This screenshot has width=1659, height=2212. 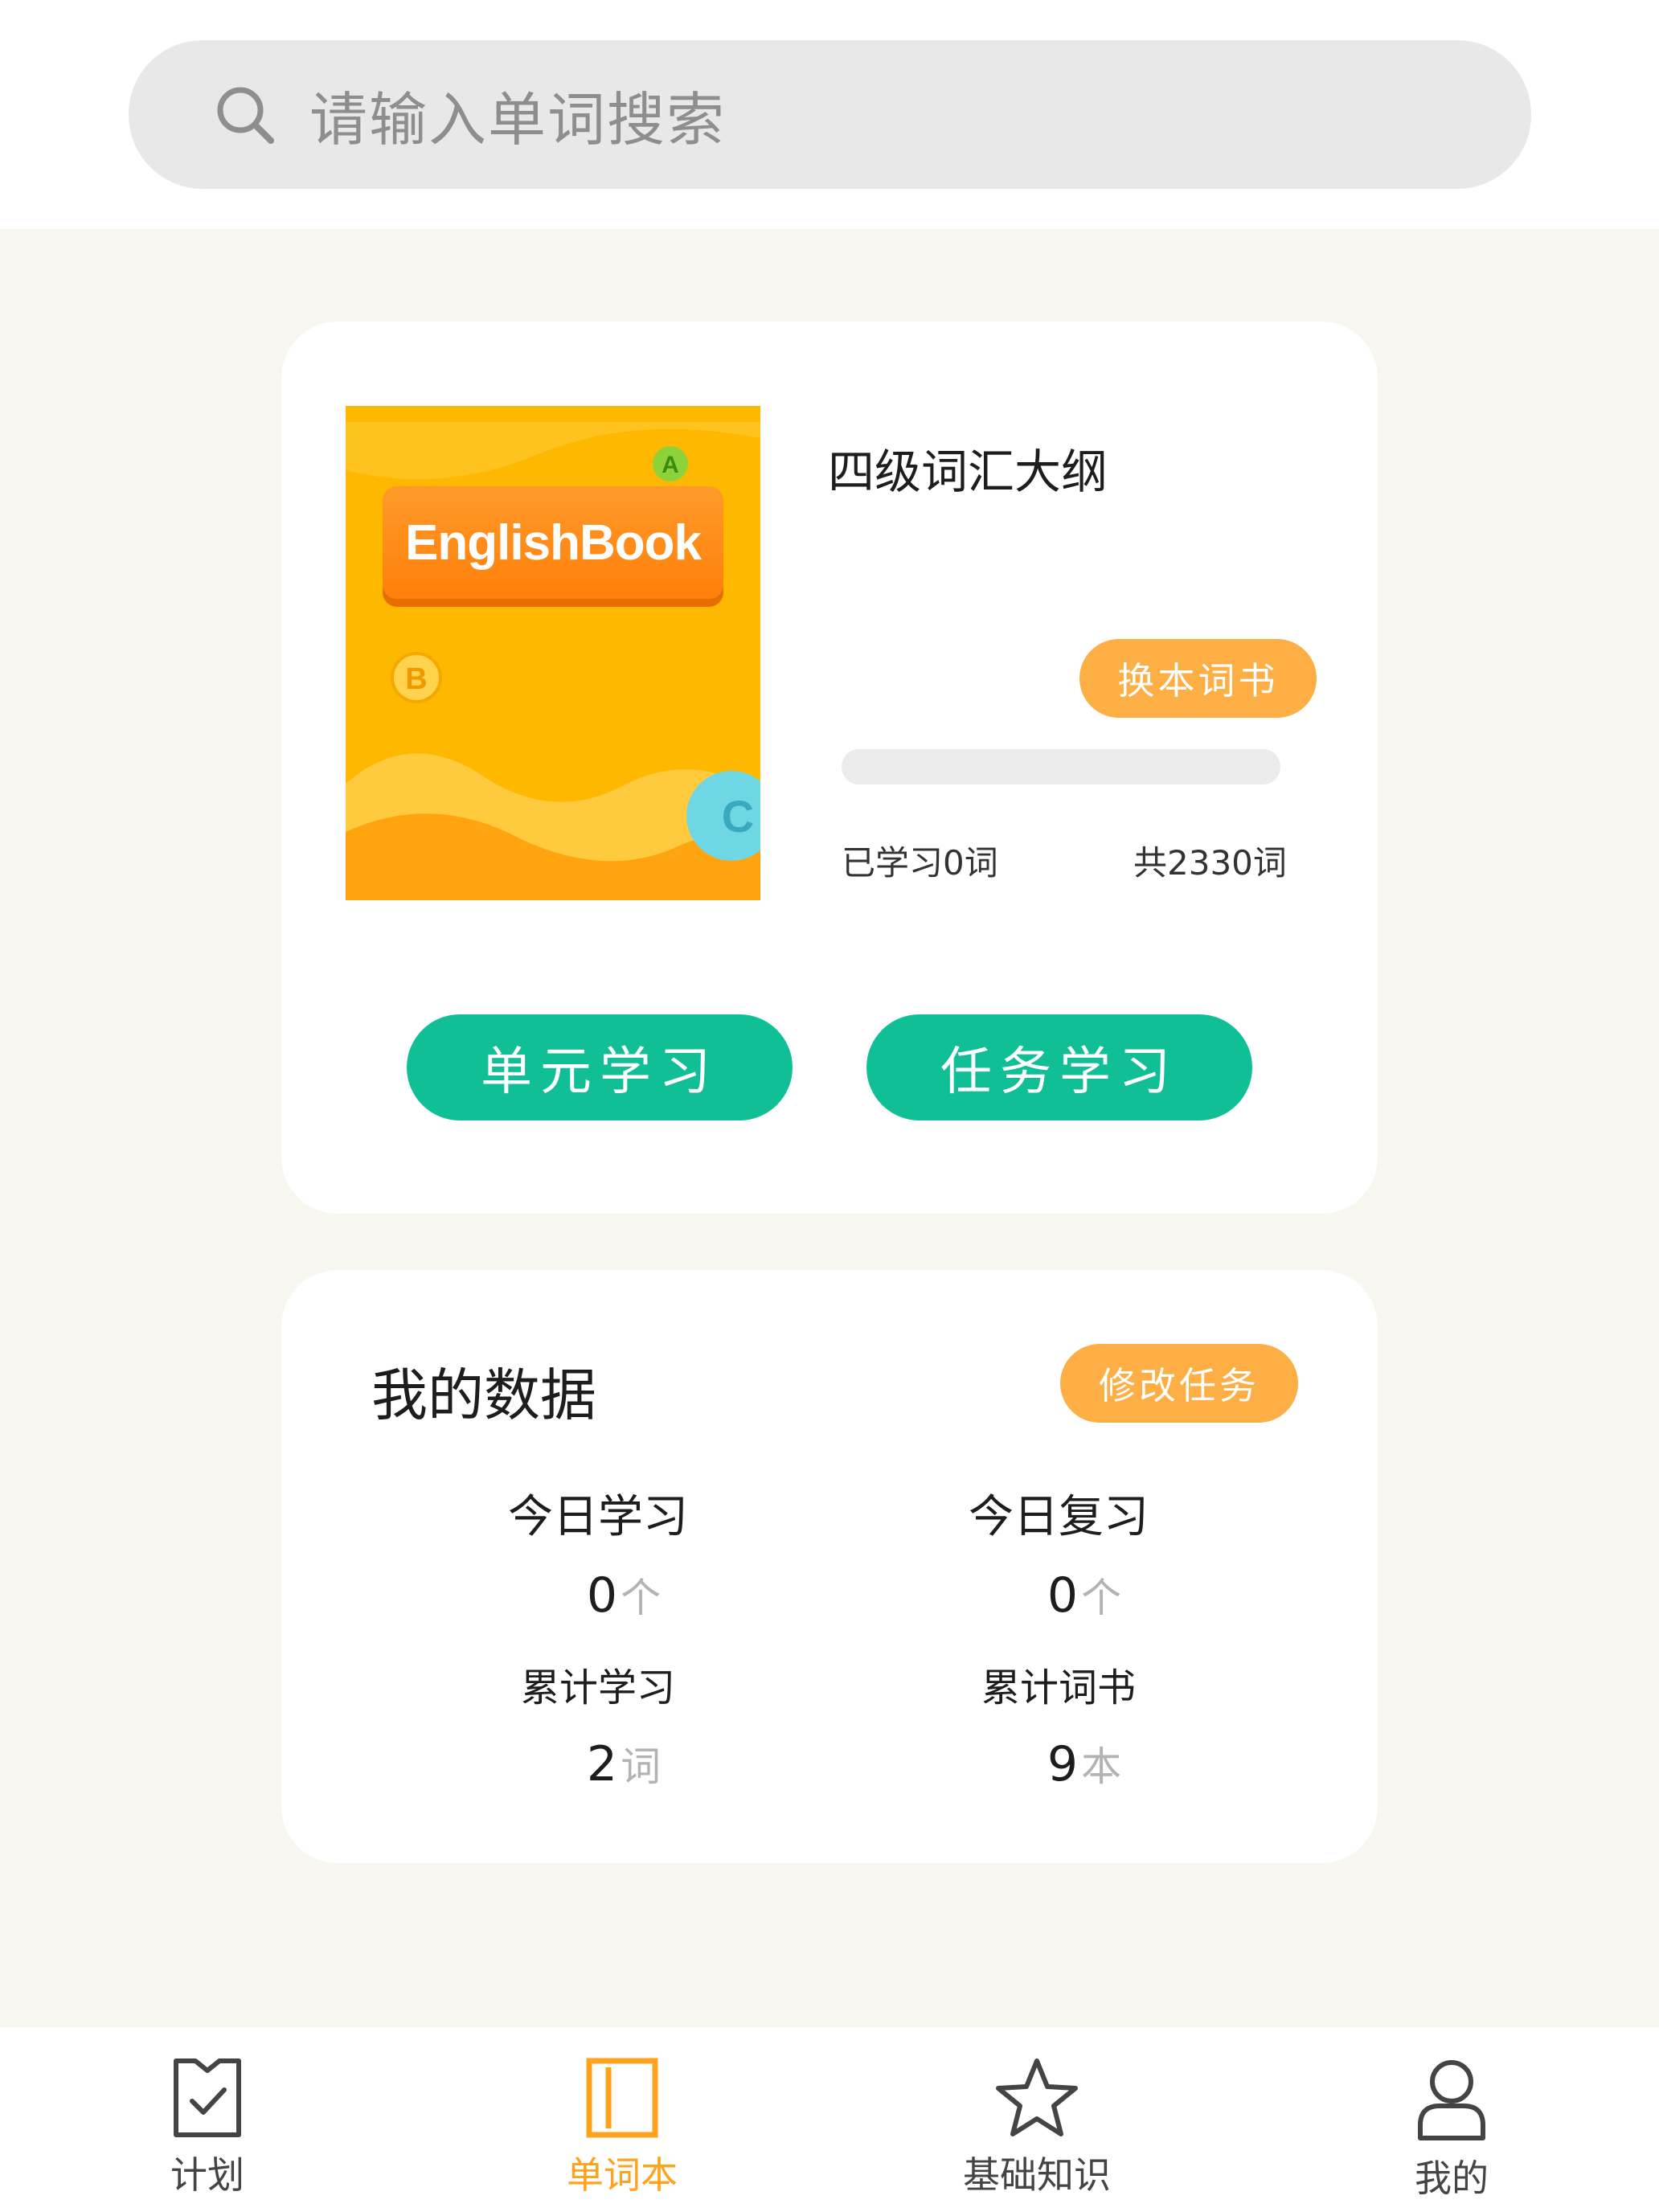 What do you see at coordinates (1101, 1766) in the screenshot?
I see `stat-unit: 本` at bounding box center [1101, 1766].